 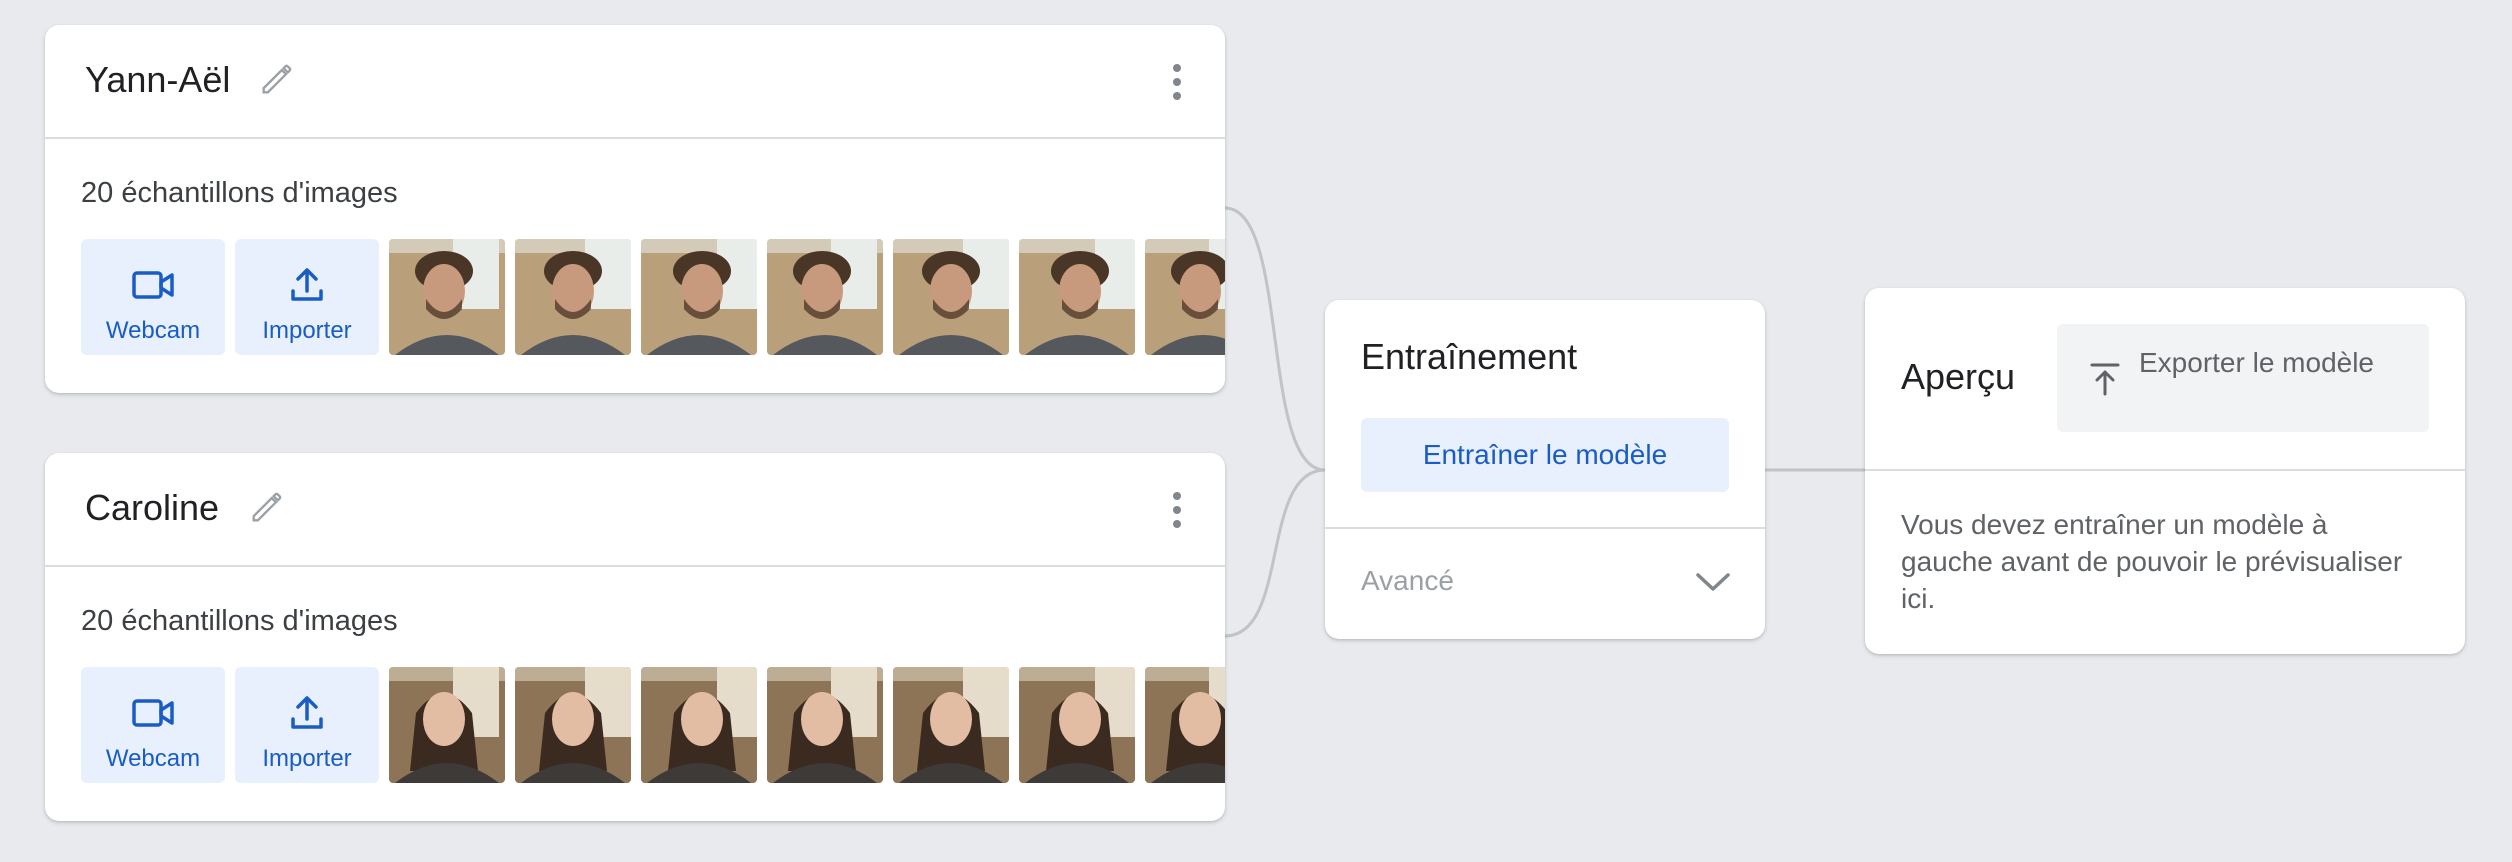 What do you see at coordinates (157, 80) in the screenshot?
I see `class-name: Yann-Aël` at bounding box center [157, 80].